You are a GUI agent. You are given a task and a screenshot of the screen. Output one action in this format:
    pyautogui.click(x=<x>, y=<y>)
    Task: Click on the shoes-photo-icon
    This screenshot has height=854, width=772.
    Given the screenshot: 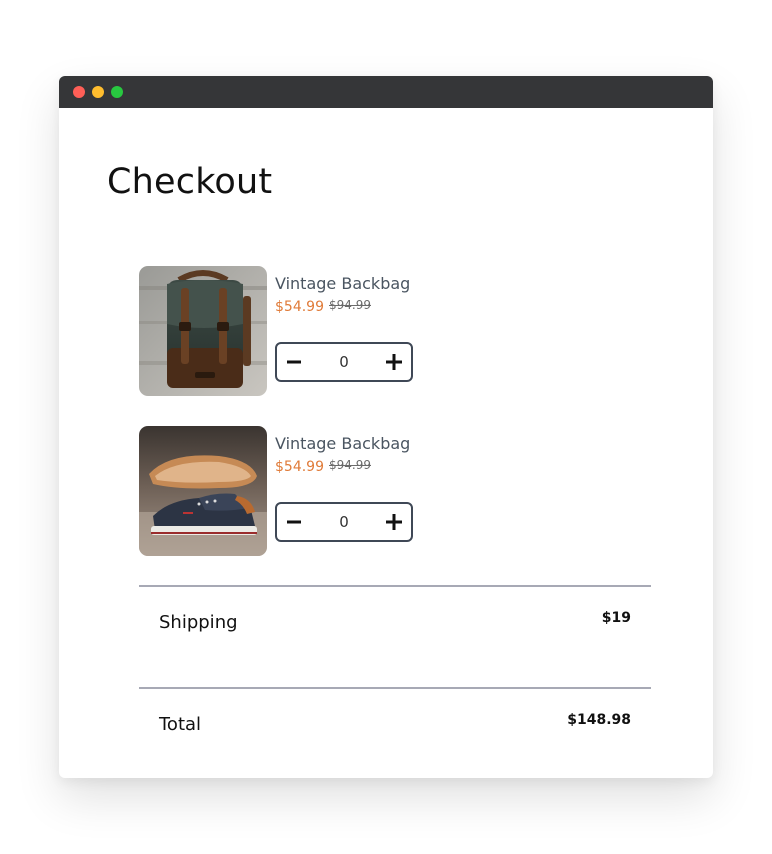 What is the action you would take?
    pyautogui.click(x=203, y=491)
    